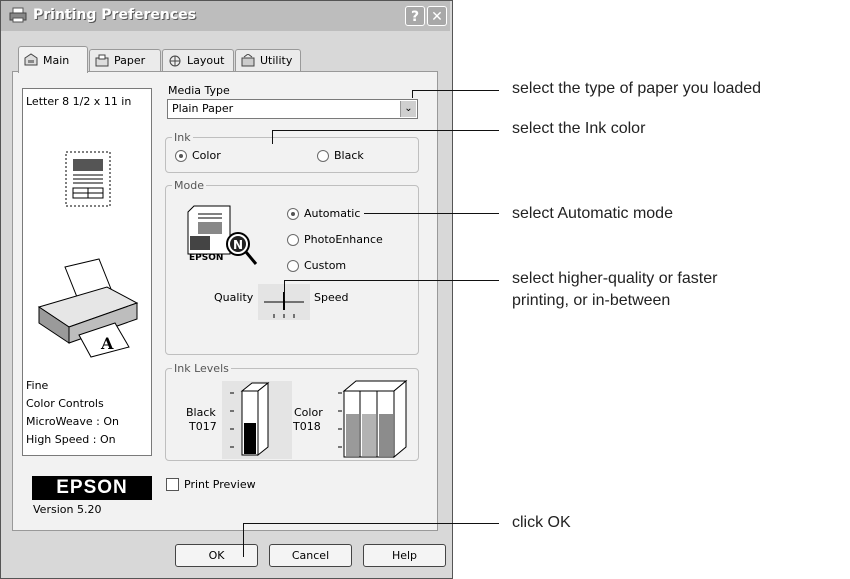 The width and height of the screenshot is (850, 579). What do you see at coordinates (455, 90) in the screenshot?
I see `callout-line-media` at bounding box center [455, 90].